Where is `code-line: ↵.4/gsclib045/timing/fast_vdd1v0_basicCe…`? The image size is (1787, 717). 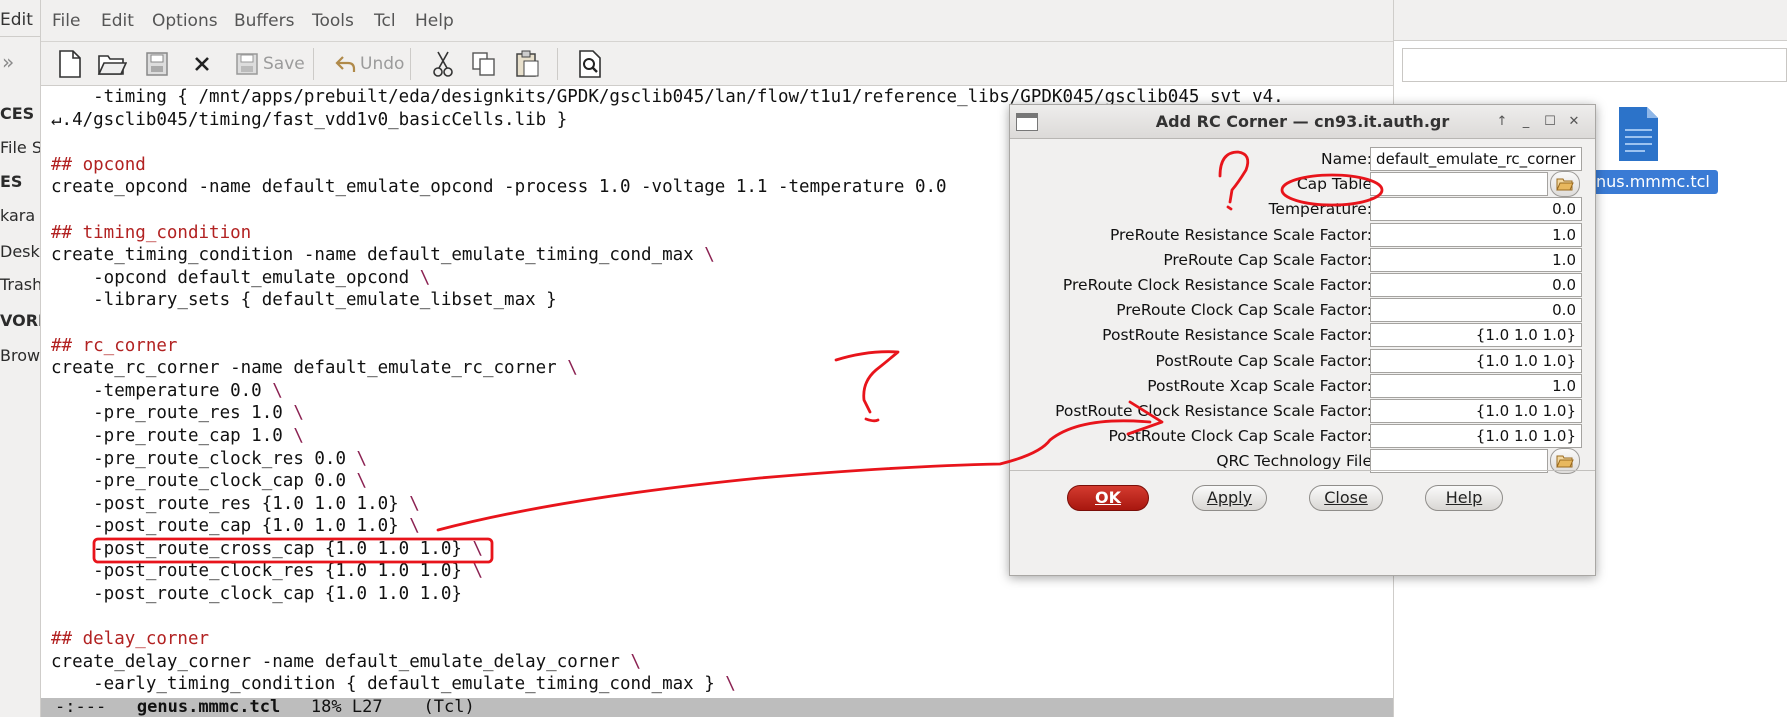
code-line: ↵.4/gsclib045/timing/fast_vdd1v0_basicCe… is located at coordinates (309, 120).